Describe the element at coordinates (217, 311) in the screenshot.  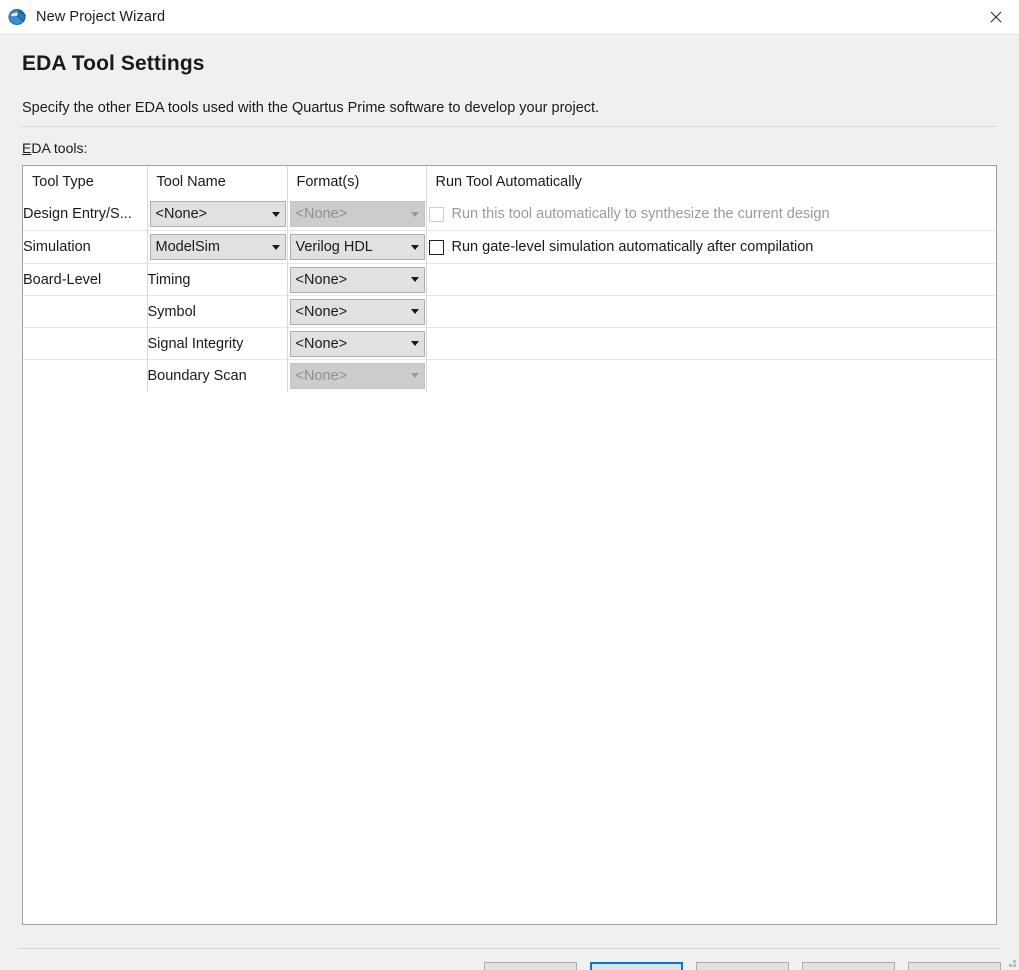
I see `cell-tool-name: Symbol` at that location.